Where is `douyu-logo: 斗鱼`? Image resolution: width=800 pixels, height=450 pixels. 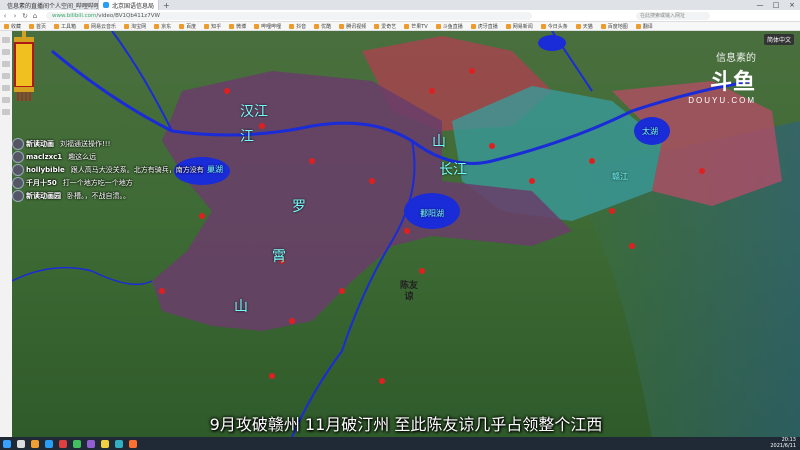 douyu-logo: 斗鱼 is located at coordinates (732, 82).